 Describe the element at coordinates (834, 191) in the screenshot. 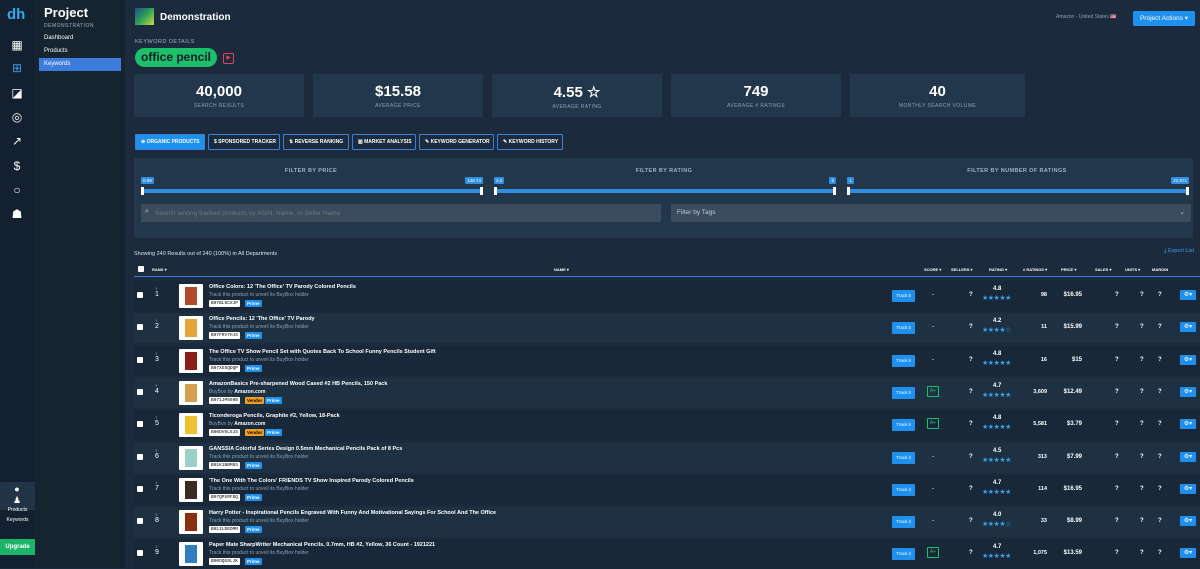

I see `rating-slider-max-handle` at that location.